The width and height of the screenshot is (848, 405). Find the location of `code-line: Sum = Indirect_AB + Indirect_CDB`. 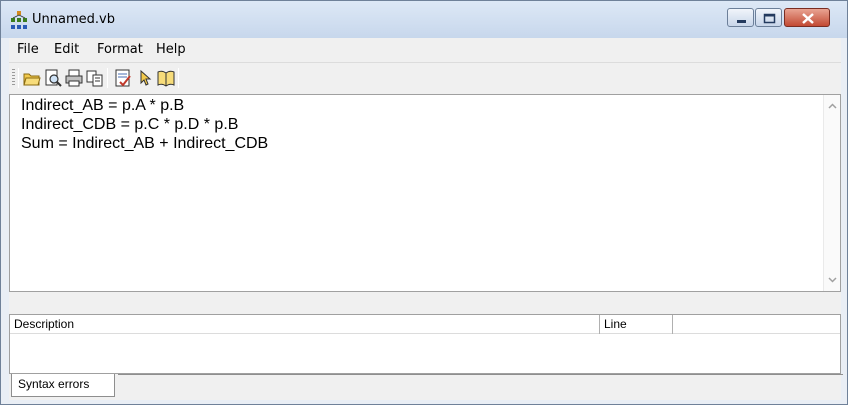

code-line: Sum = Indirect_AB + Indirect_CDB is located at coordinates (144, 143).